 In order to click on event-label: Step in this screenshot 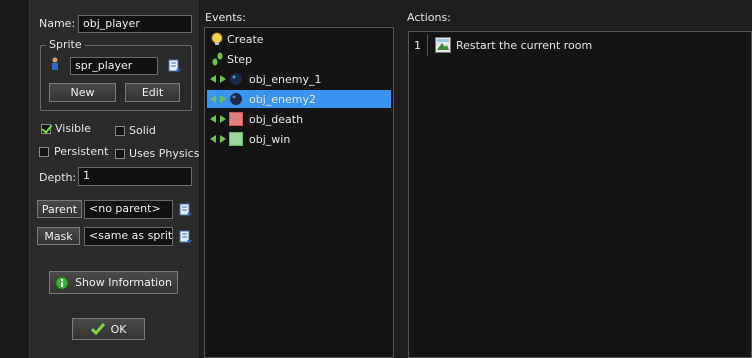, I will do `click(240, 59)`.